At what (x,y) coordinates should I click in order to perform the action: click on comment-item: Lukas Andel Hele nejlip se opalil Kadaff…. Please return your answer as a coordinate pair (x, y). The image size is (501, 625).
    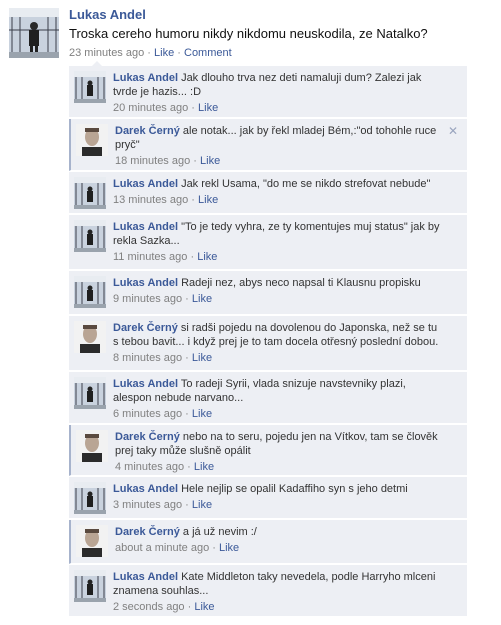
    Looking at the image, I should click on (268, 498).